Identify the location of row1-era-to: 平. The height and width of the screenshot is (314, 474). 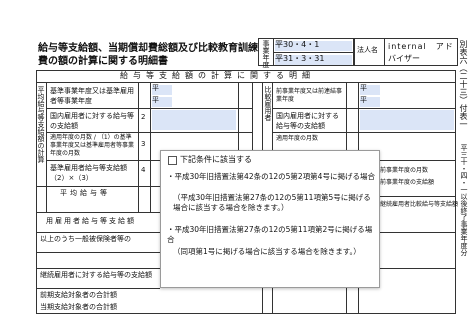
(162, 102).